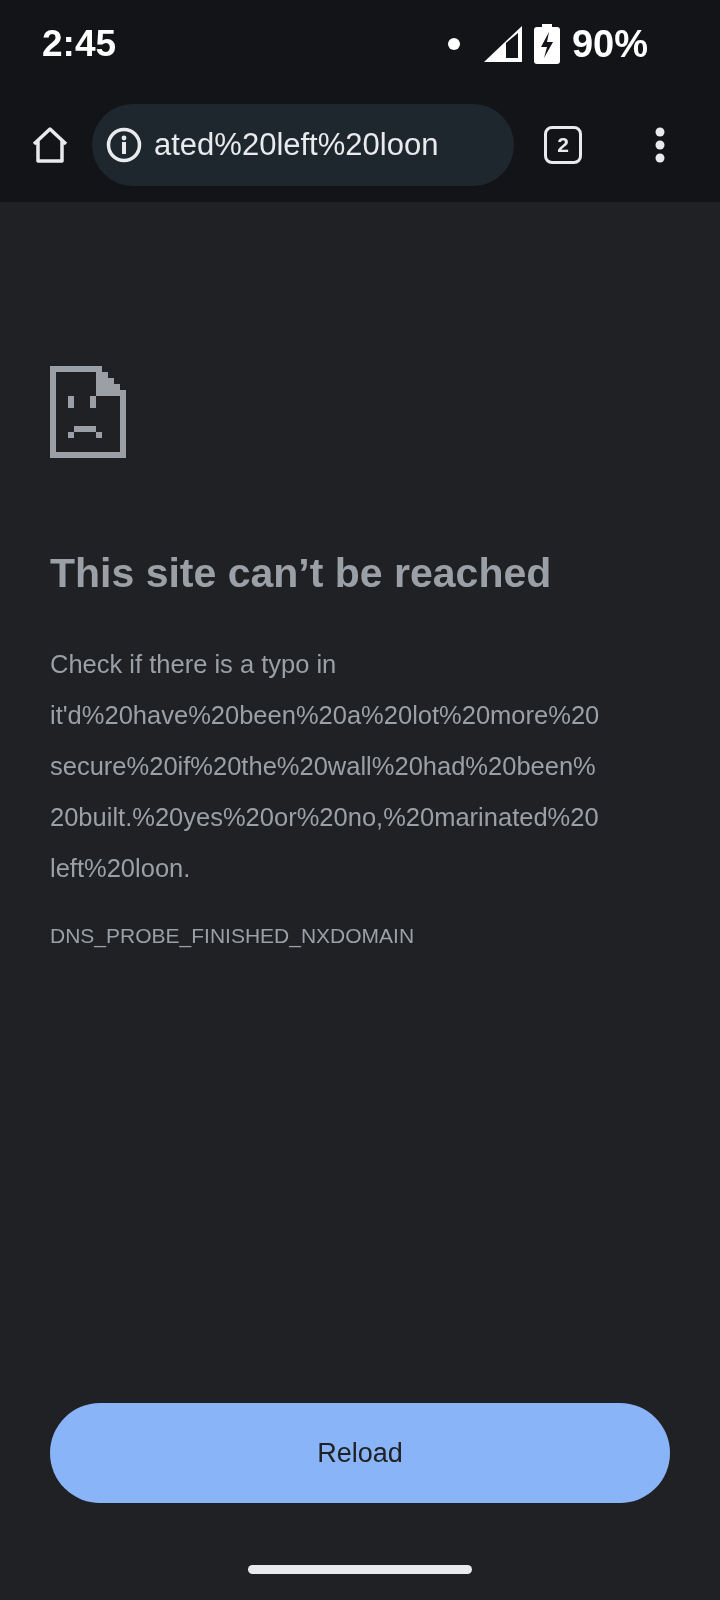 The height and width of the screenshot is (1600, 720). What do you see at coordinates (563, 145) in the screenshot?
I see `tab-switcher-button: 2` at bounding box center [563, 145].